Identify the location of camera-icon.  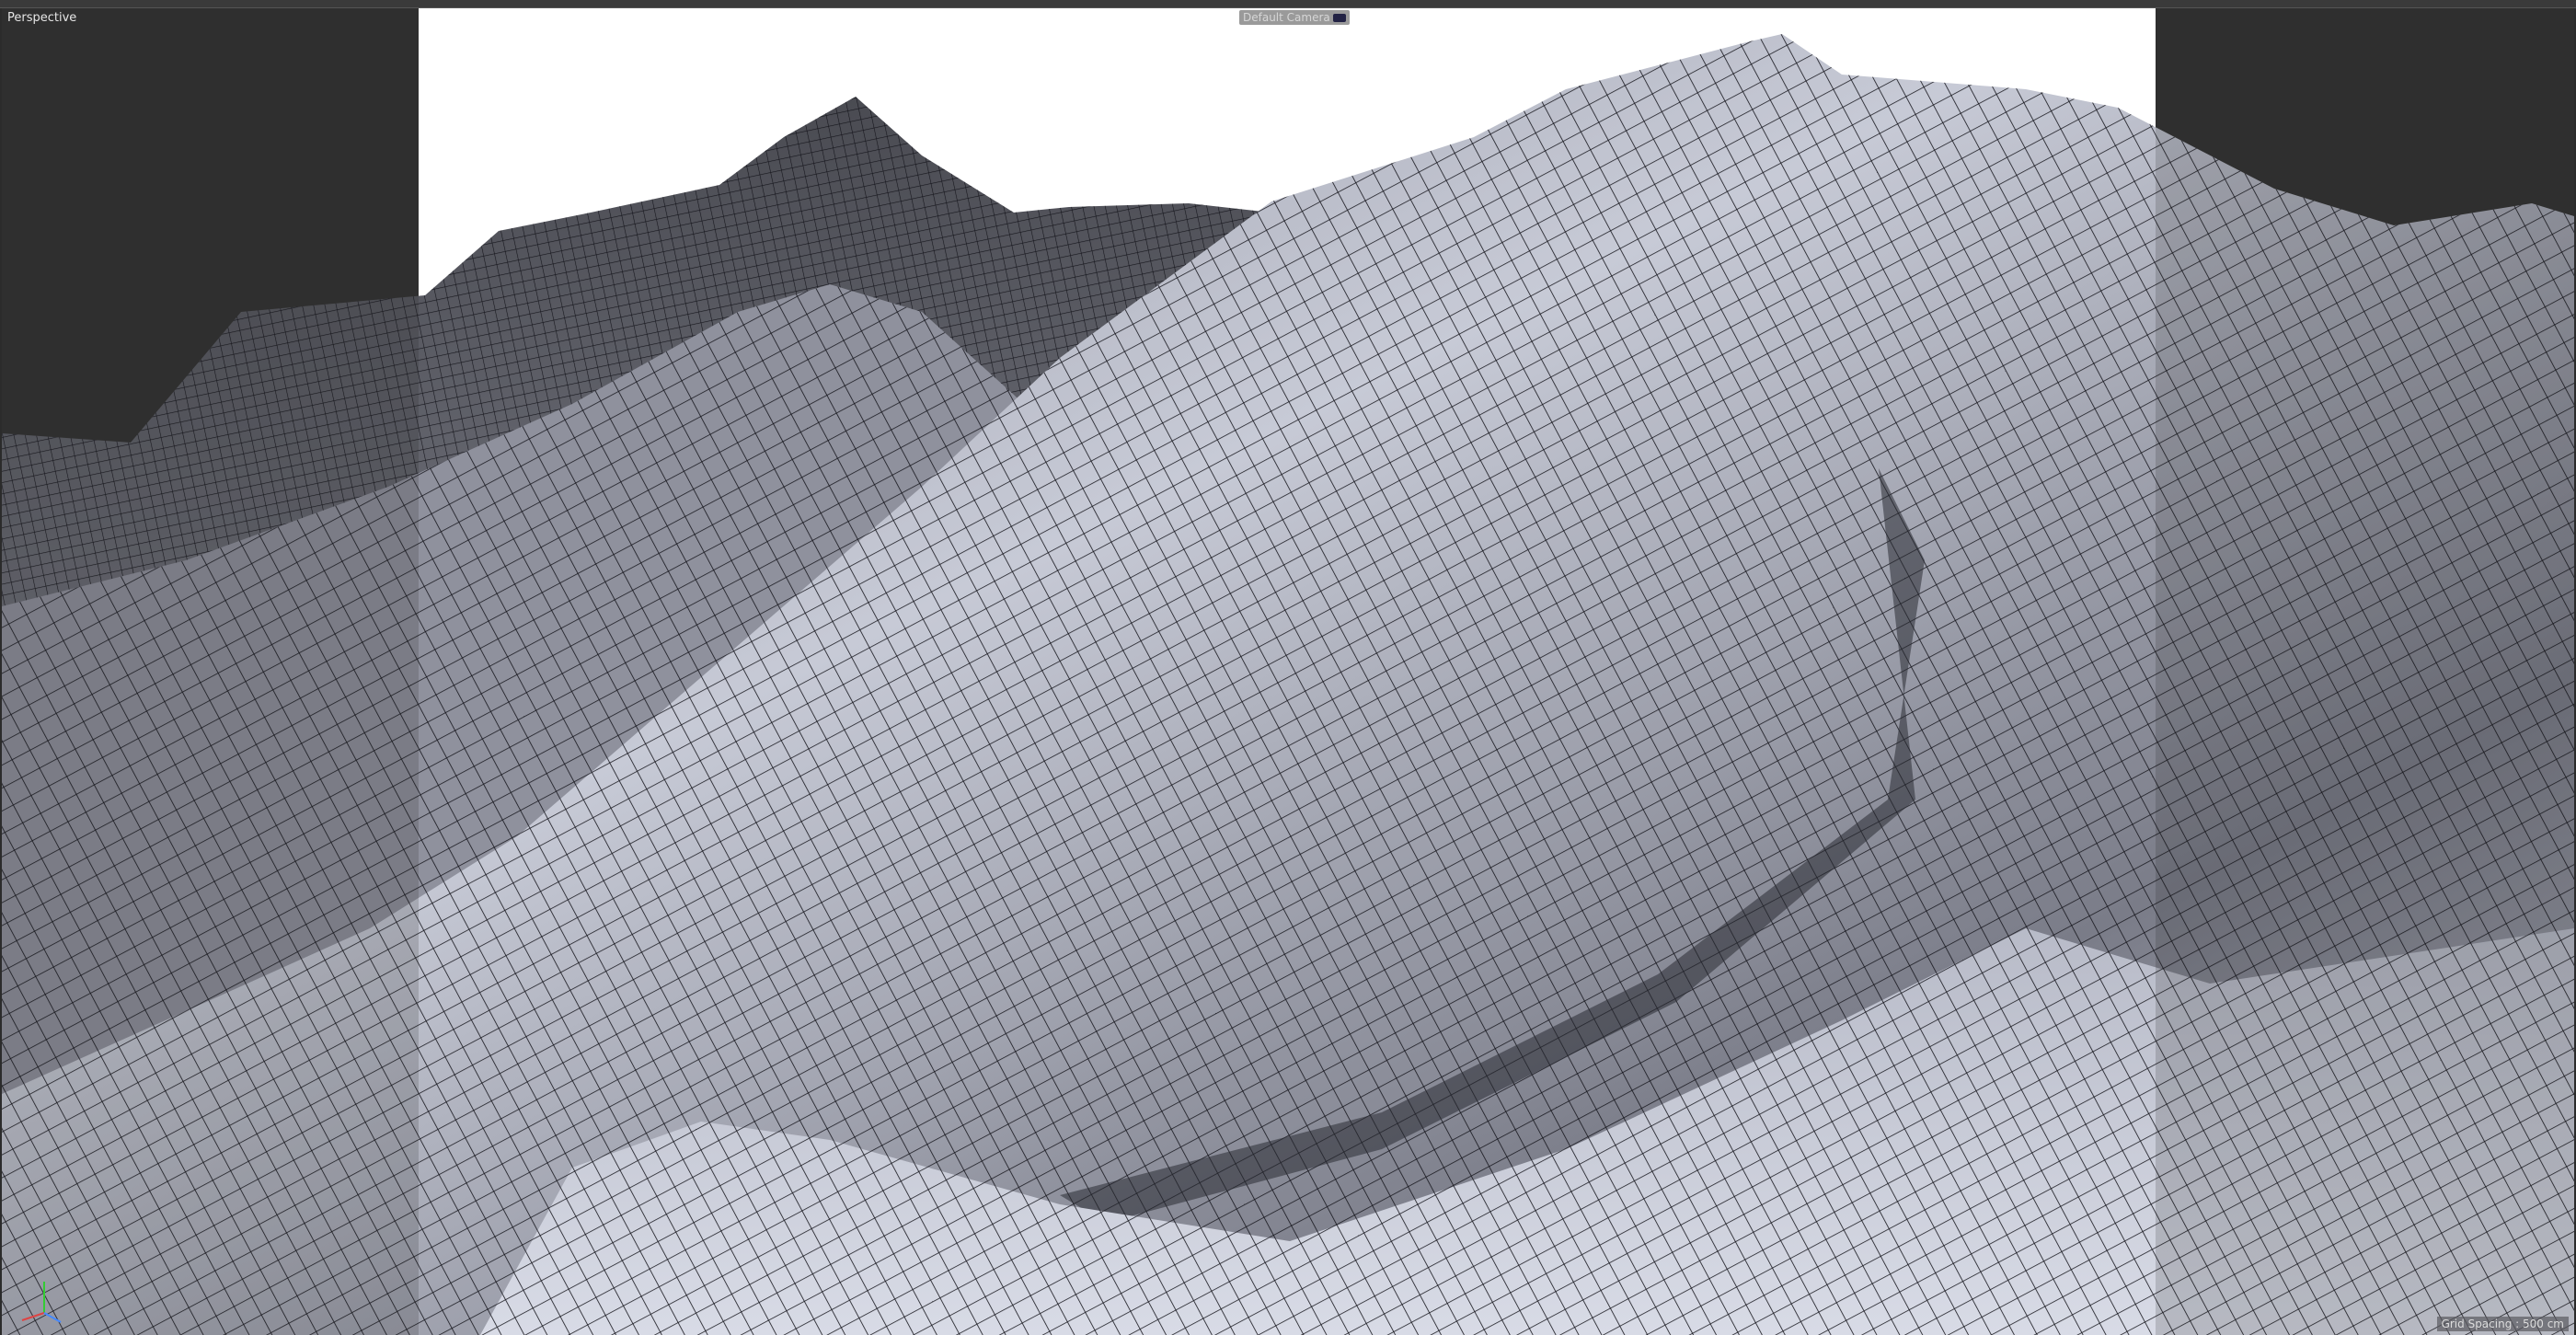
(1339, 17).